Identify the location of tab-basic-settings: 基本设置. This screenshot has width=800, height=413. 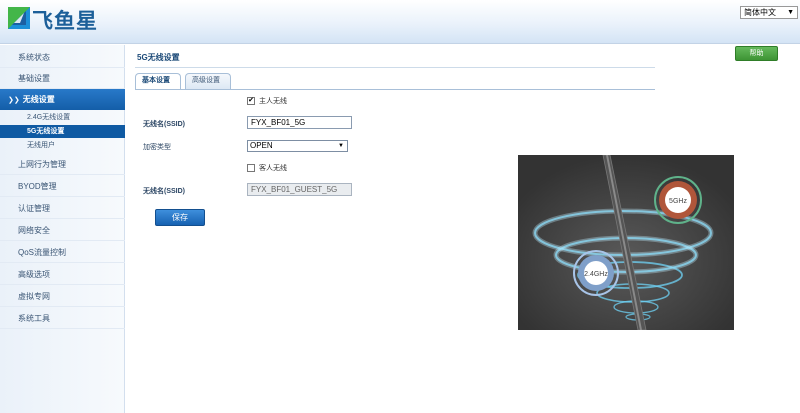
(158, 81).